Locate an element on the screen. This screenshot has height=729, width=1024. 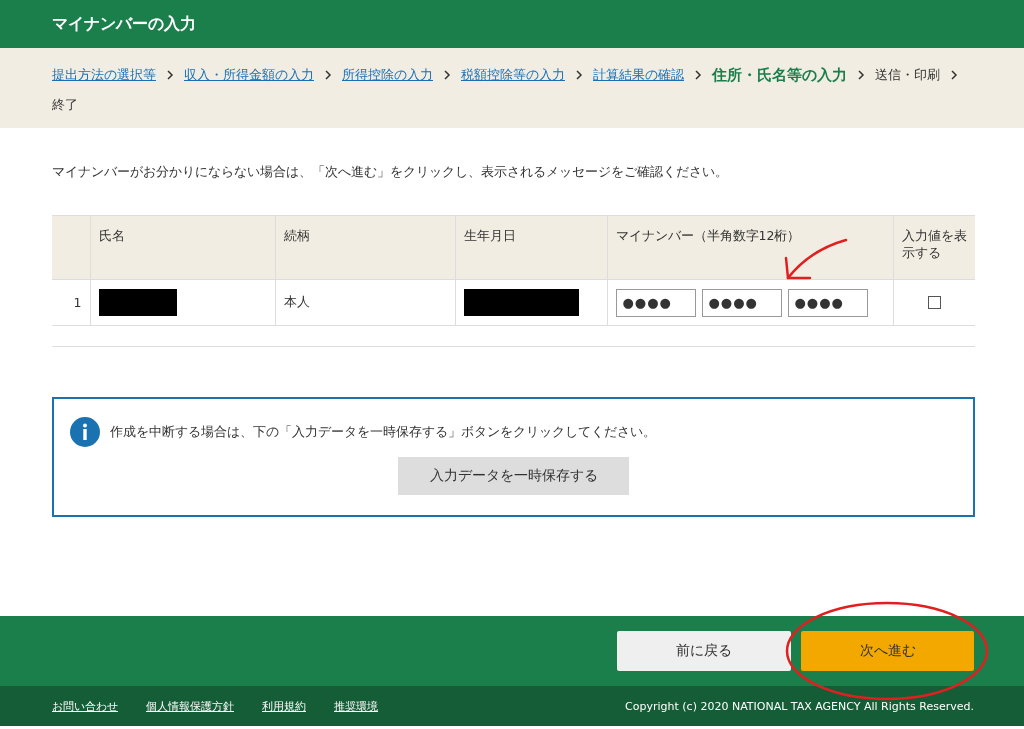
column-header: 続柄 is located at coordinates (365, 247).